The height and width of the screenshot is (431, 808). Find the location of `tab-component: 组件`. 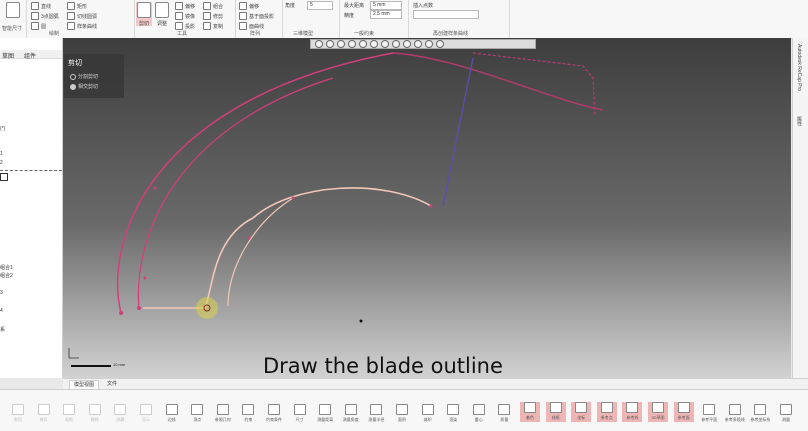

tab-component: 组件 is located at coordinates (30, 55).